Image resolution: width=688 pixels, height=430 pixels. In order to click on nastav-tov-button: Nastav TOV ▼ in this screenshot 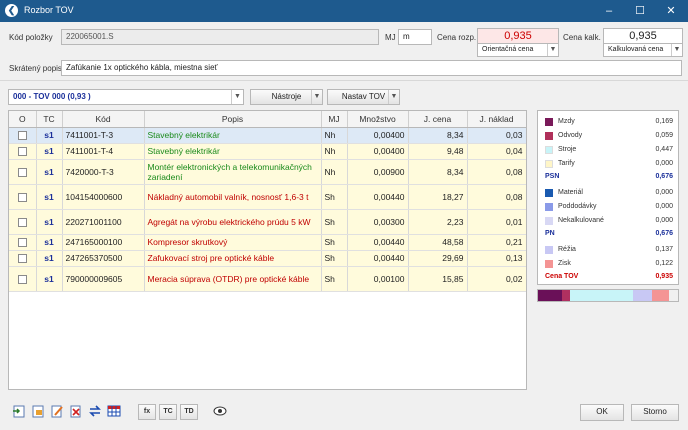, I will do `click(363, 97)`.